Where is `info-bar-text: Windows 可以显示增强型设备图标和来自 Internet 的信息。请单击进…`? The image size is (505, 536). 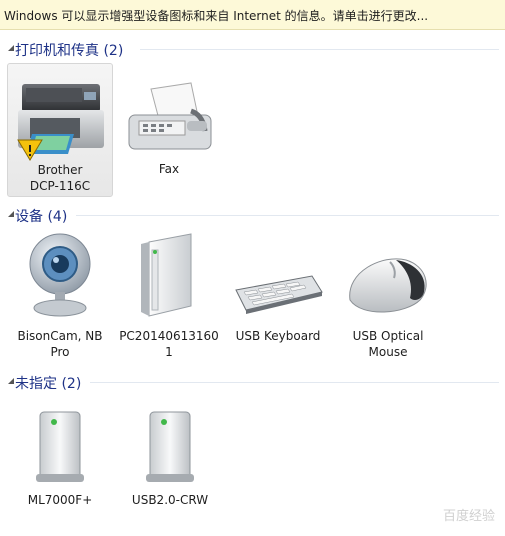
info-bar-text: Windows 可以显示增强型设备图标和来自 Internet 的信息。请单击进… is located at coordinates (216, 16).